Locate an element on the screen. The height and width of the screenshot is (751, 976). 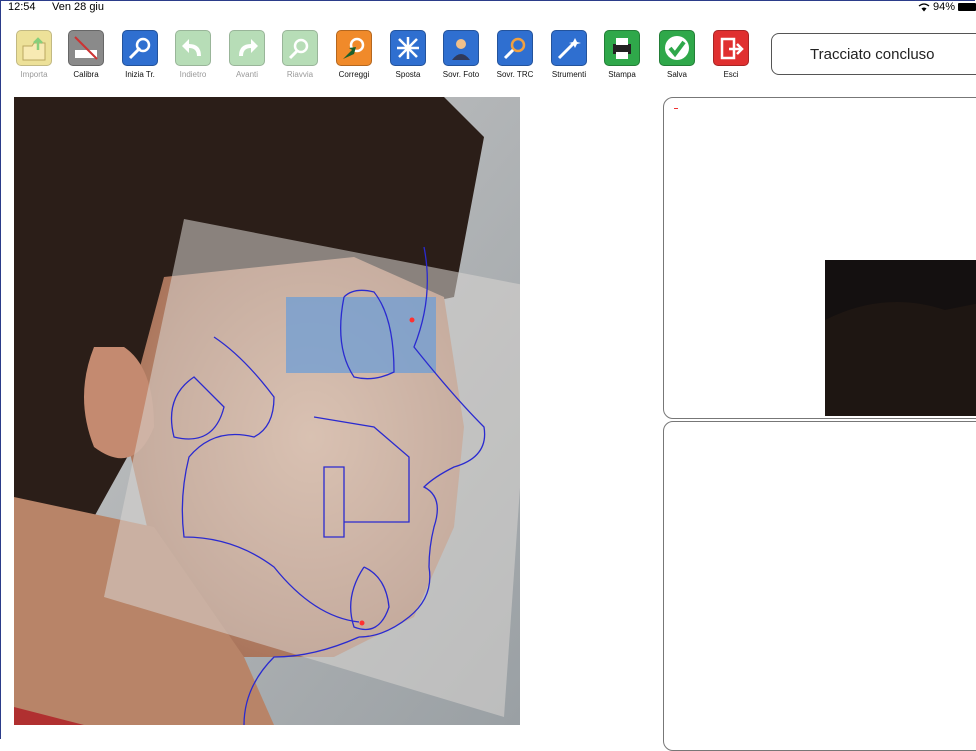
tool-label: Avanti is located at coordinates (247, 74).